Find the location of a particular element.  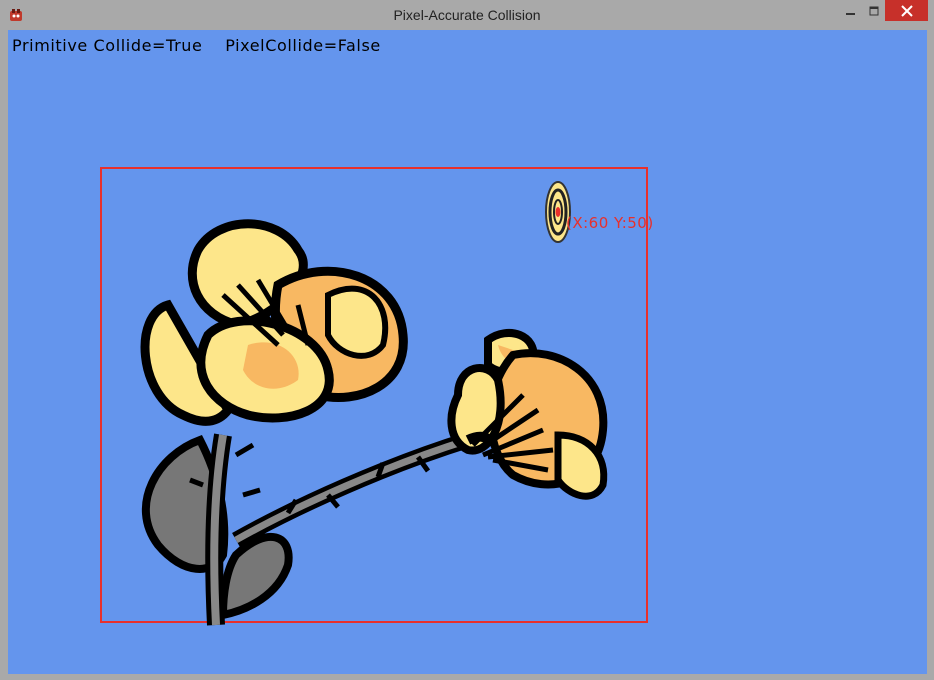

minimize-icon is located at coordinates (850, 13).